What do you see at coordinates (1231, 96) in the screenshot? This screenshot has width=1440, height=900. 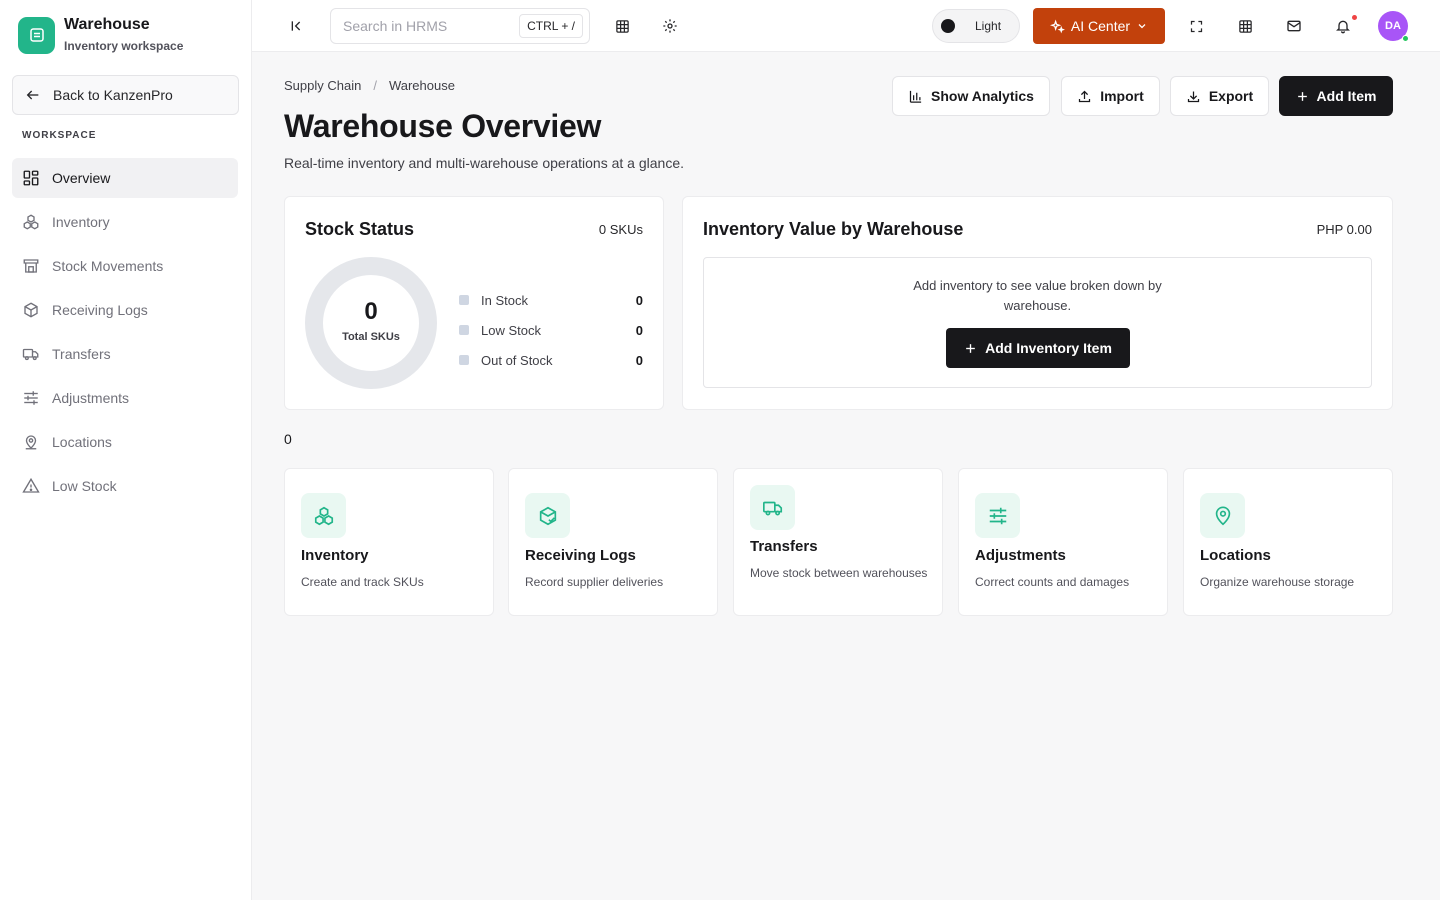 I see `export-label: Export` at bounding box center [1231, 96].